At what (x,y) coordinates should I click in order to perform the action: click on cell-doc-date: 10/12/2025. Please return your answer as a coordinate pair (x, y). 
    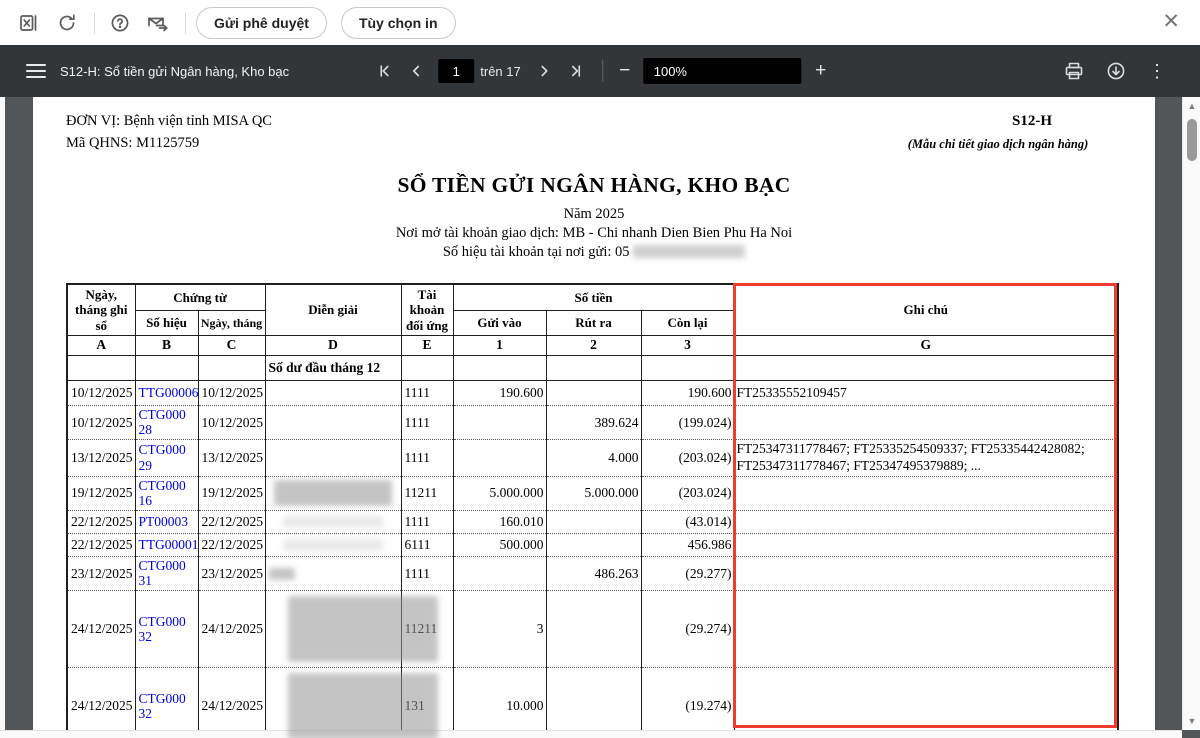
    Looking at the image, I should click on (231, 422).